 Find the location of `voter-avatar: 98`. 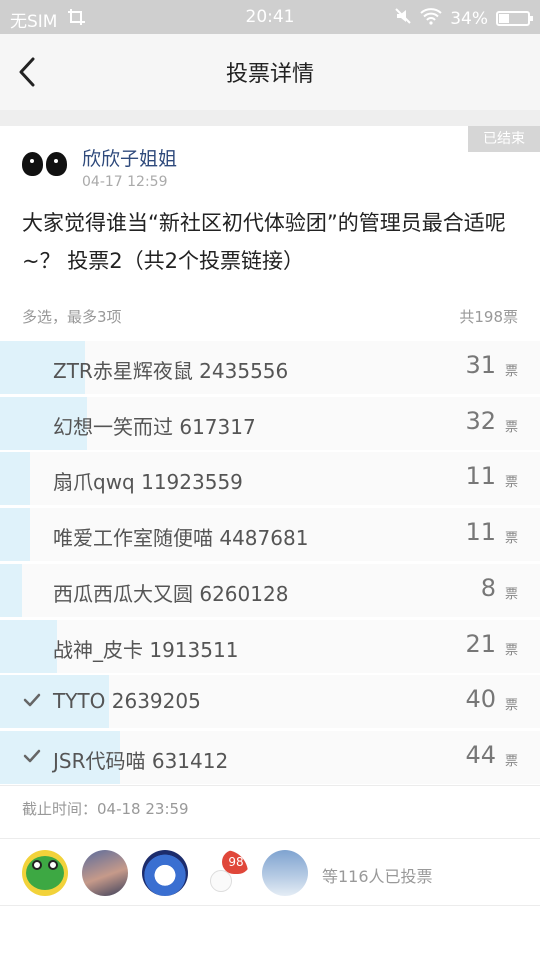

voter-avatar: 98 is located at coordinates (225, 873).